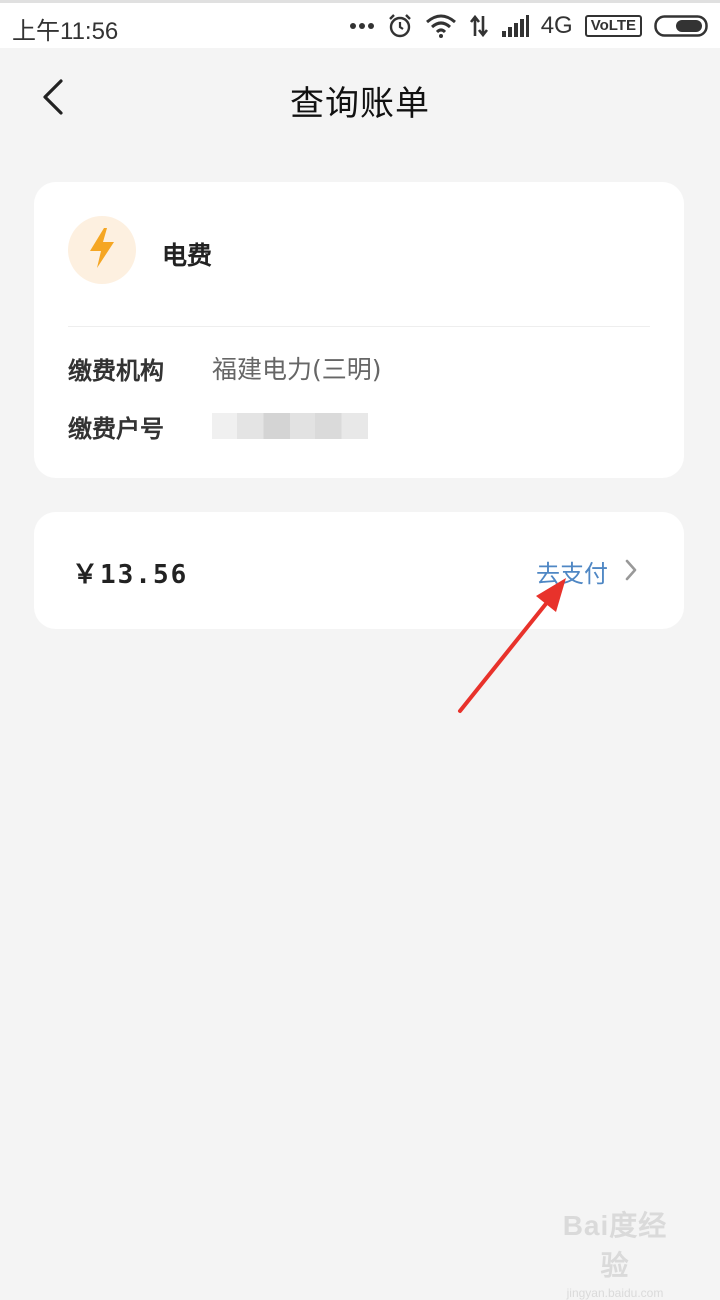 The height and width of the screenshot is (1300, 720). What do you see at coordinates (681, 26) in the screenshot?
I see `battery-icon` at bounding box center [681, 26].